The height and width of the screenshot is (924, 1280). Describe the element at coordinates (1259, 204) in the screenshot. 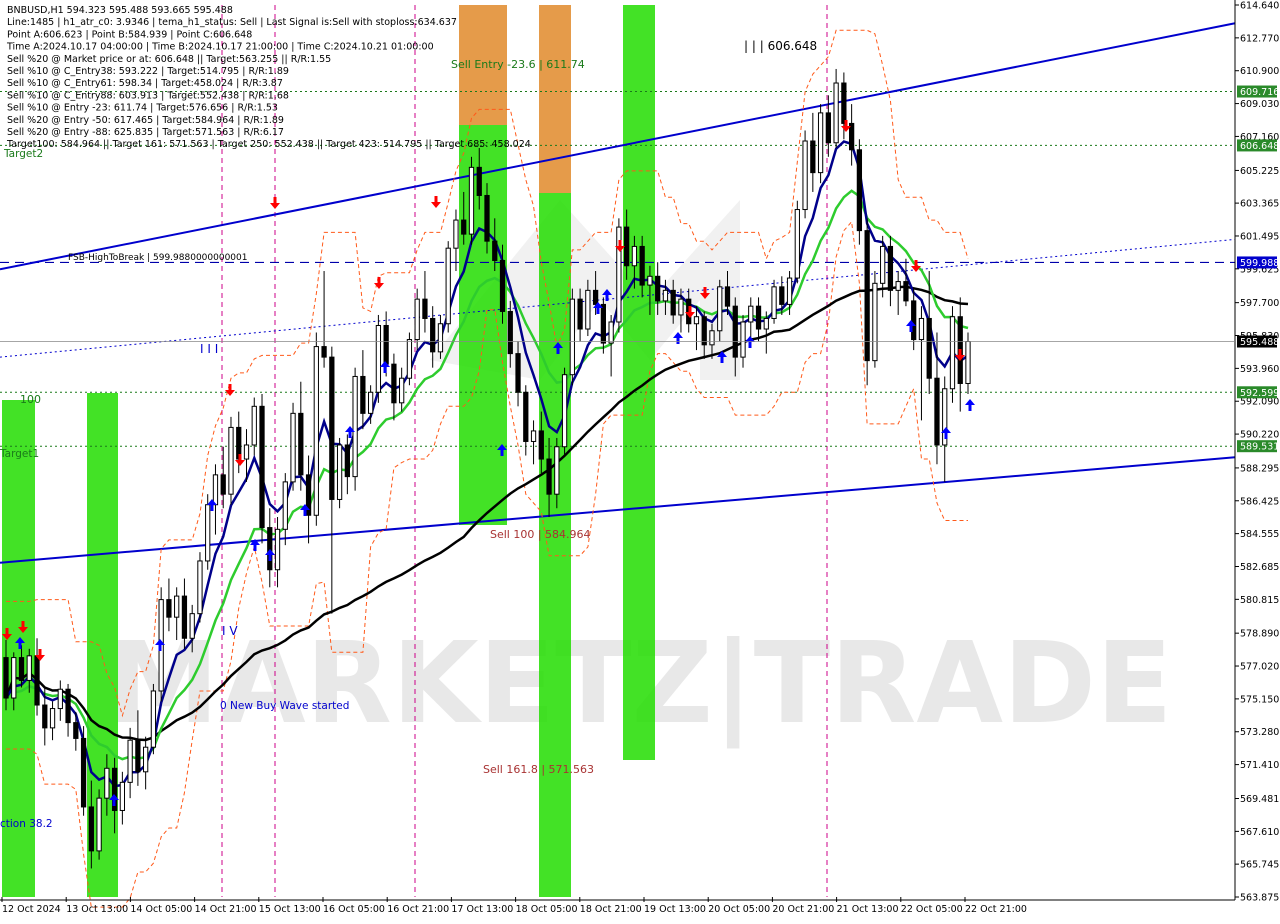

I see `price-tick-label: 603.365` at that location.